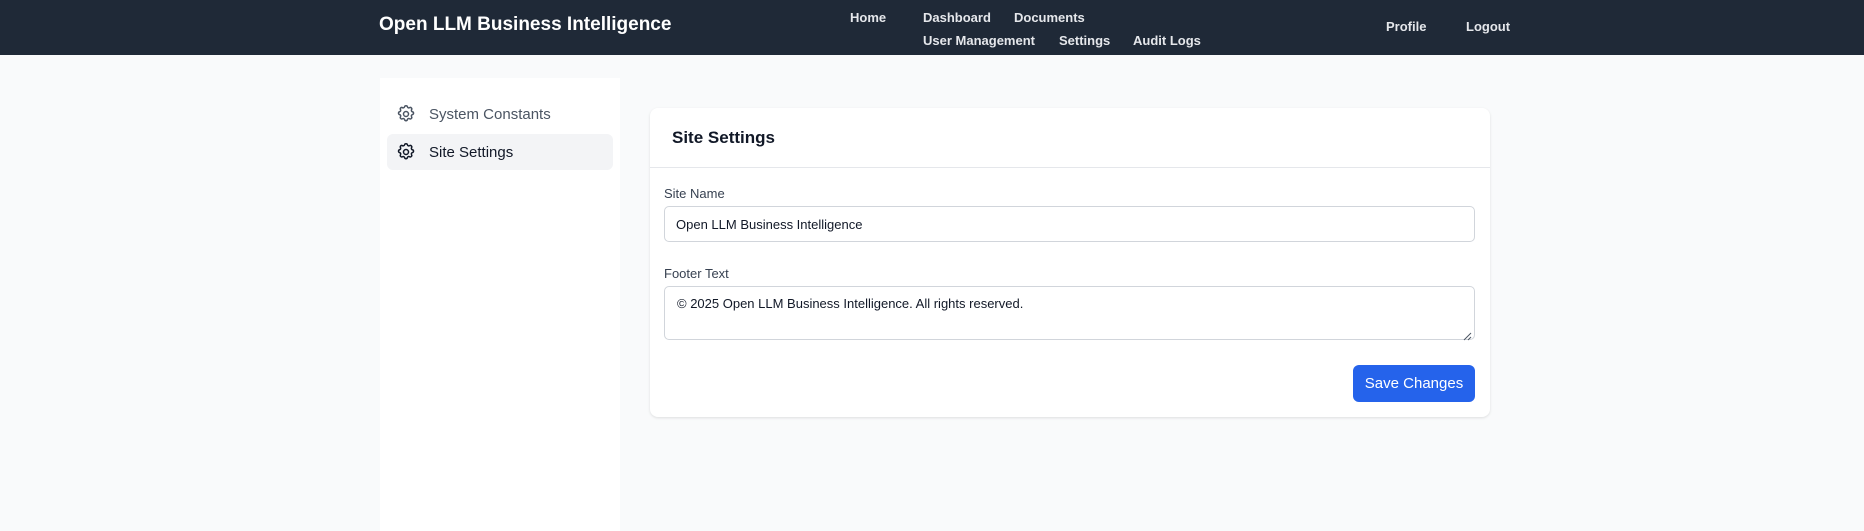  What do you see at coordinates (868, 17) in the screenshot?
I see `nav-home-link: Home` at bounding box center [868, 17].